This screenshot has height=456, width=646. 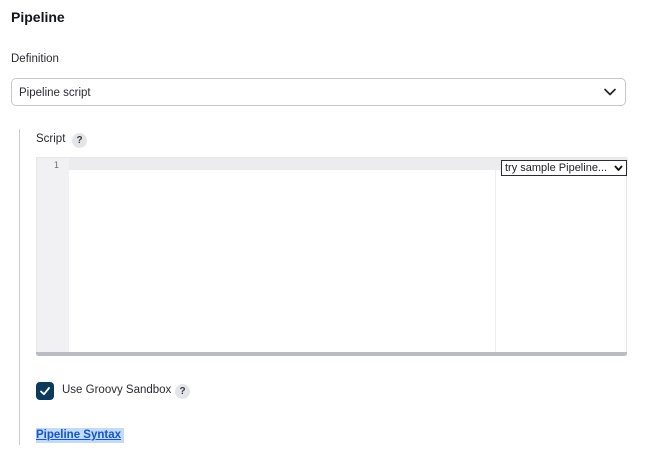 What do you see at coordinates (53, 255) in the screenshot?
I see `editor-gutter: 1` at bounding box center [53, 255].